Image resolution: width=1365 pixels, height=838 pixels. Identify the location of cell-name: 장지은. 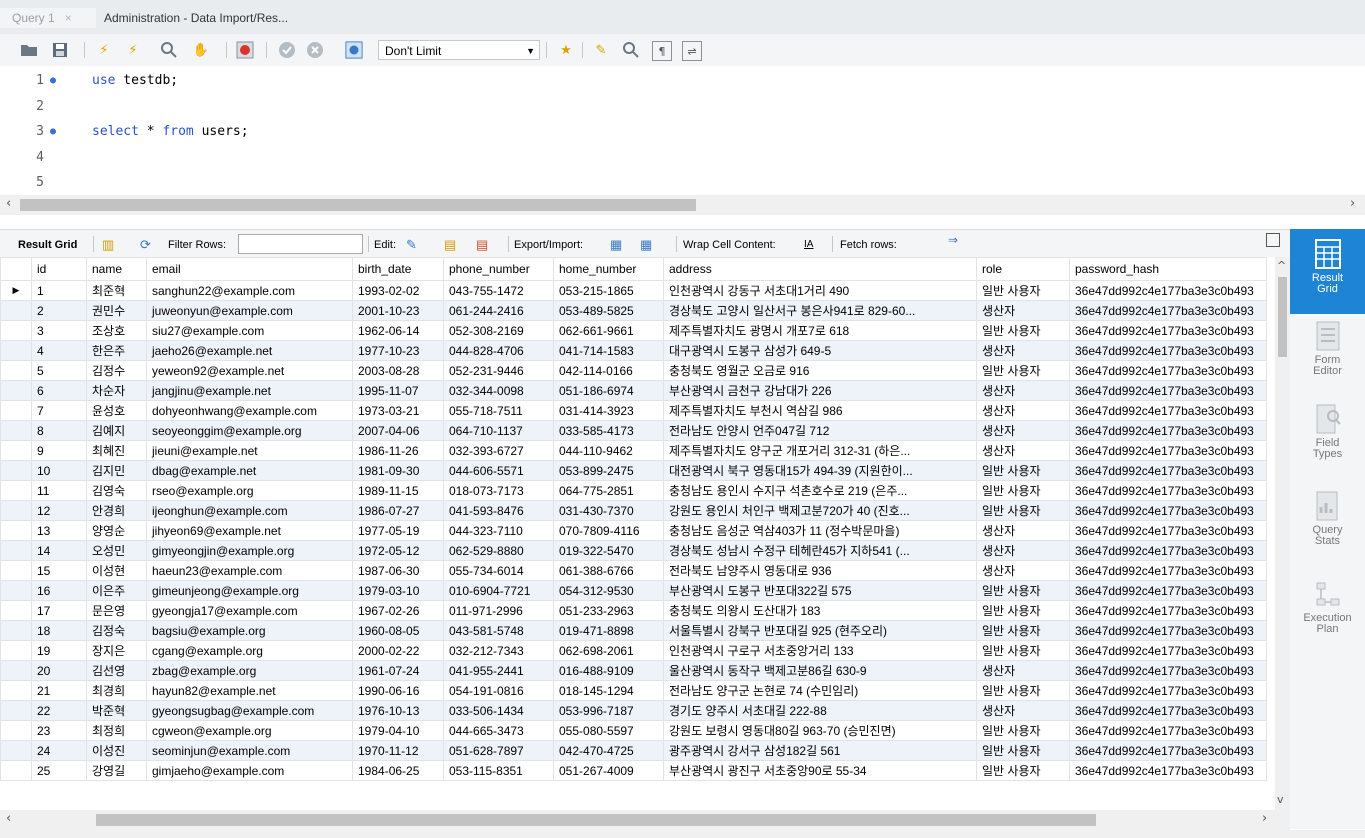
(116, 650).